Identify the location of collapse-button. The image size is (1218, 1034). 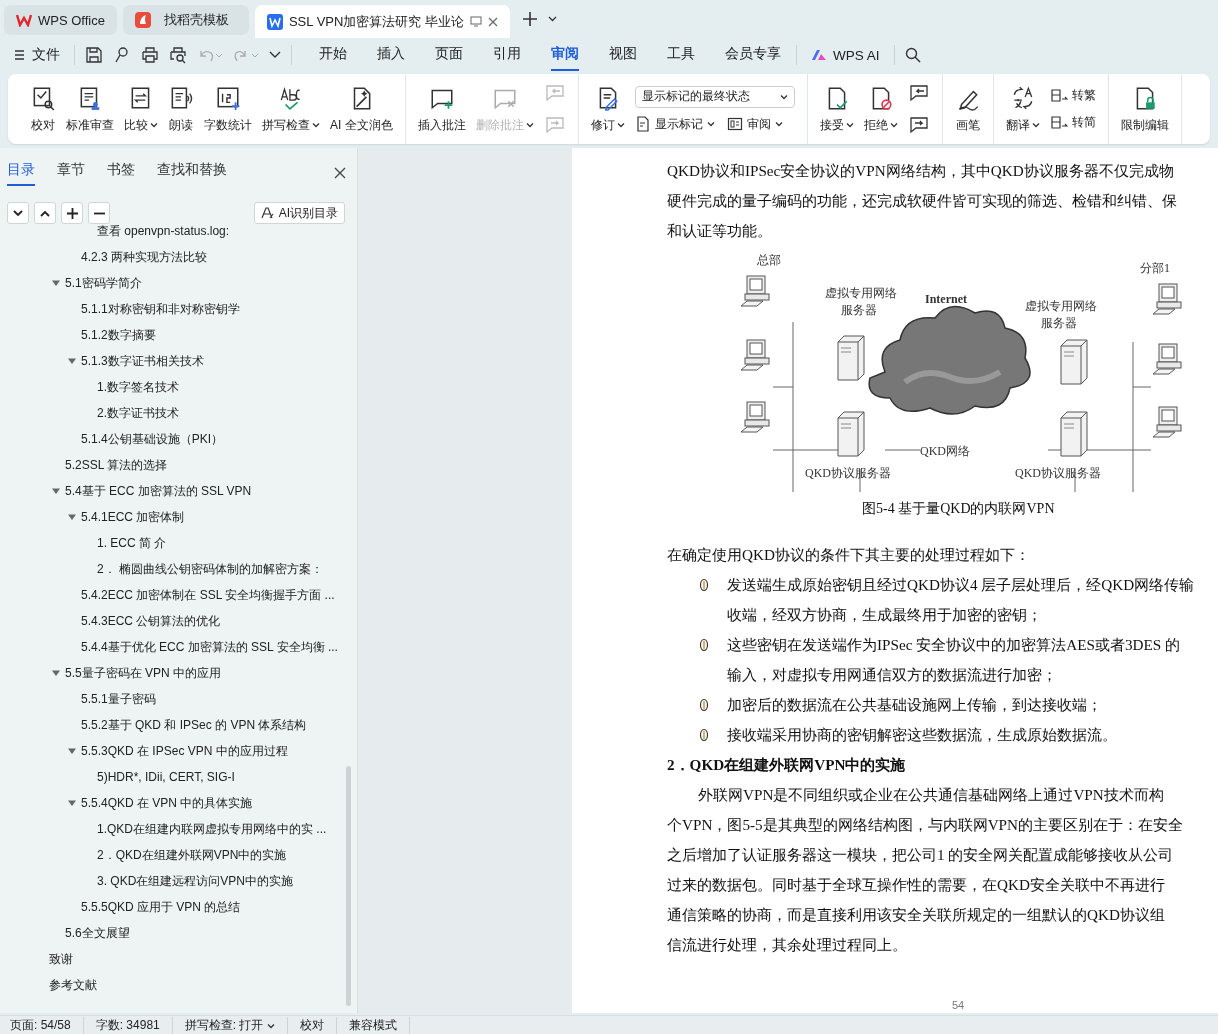
(45, 213).